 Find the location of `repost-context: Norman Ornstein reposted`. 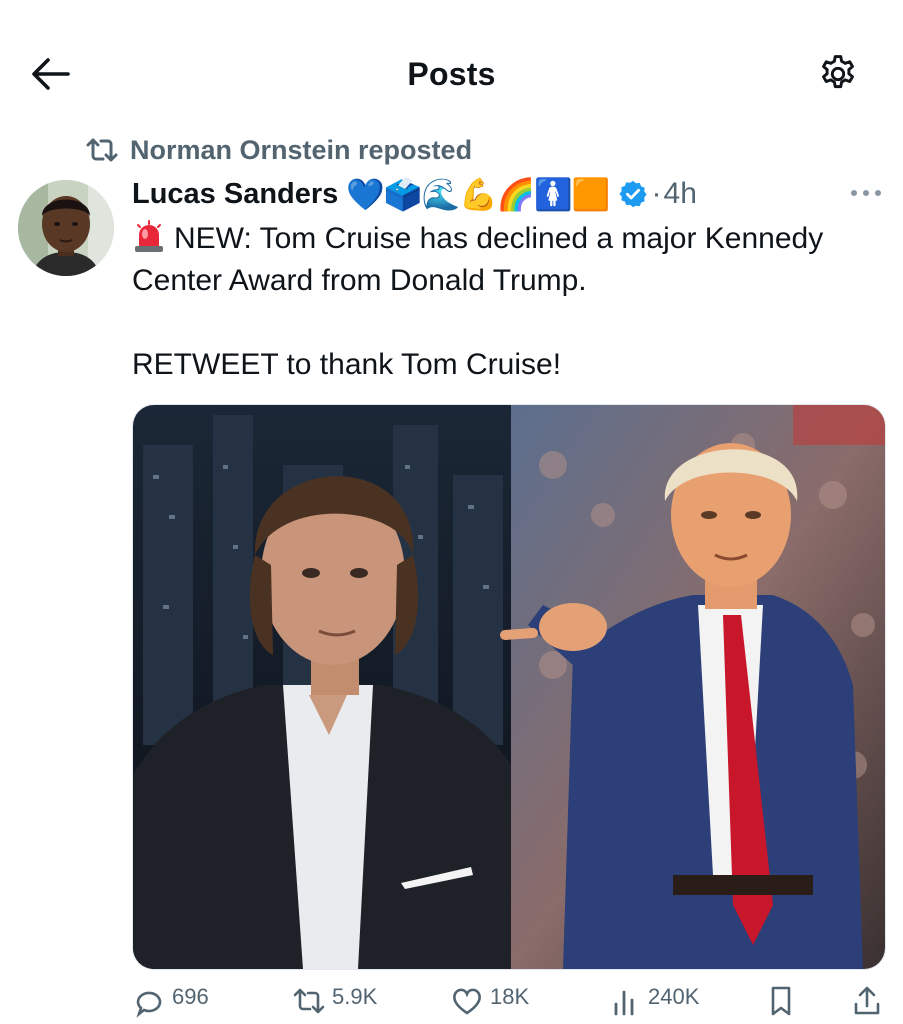

repost-context: Norman Ornstein reposted is located at coordinates (279, 150).